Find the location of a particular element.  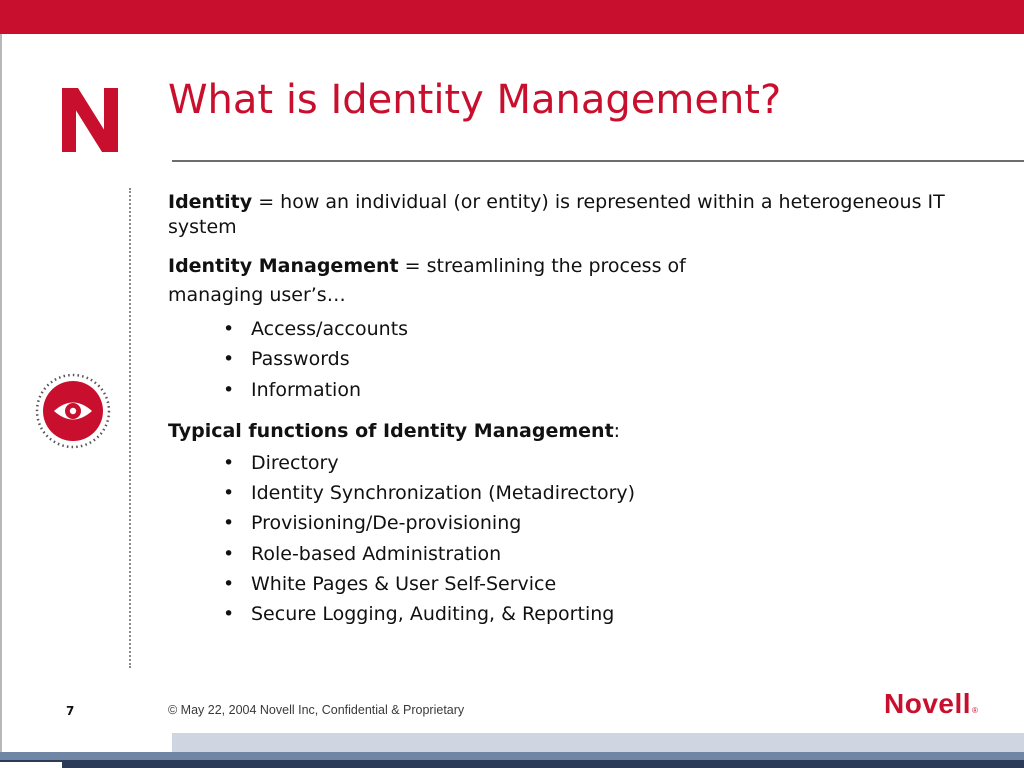

top-red-bar is located at coordinates (512, 17).